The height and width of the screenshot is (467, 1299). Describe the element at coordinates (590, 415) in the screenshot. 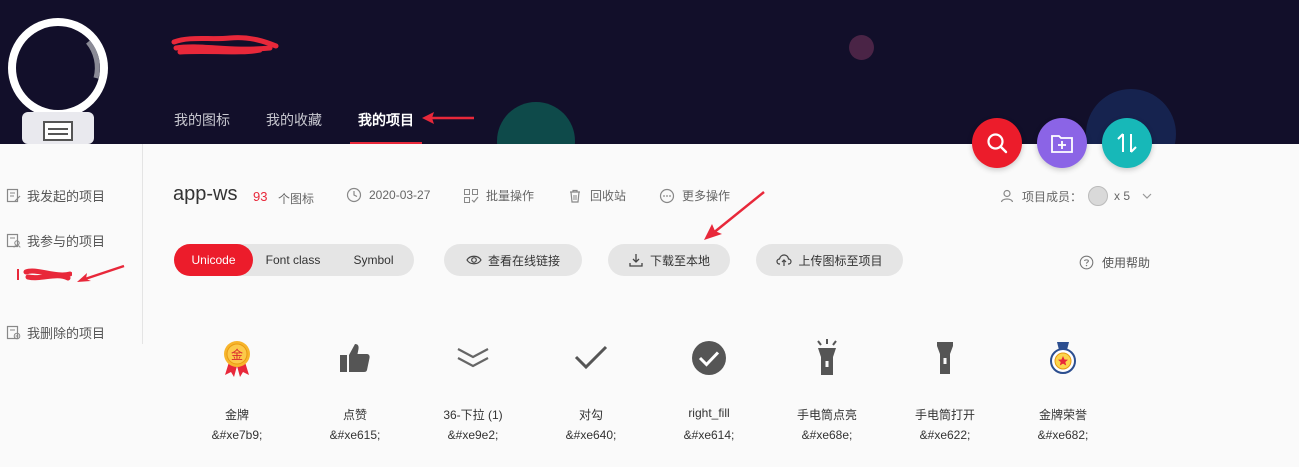

I see `icon-name: 对勾` at that location.